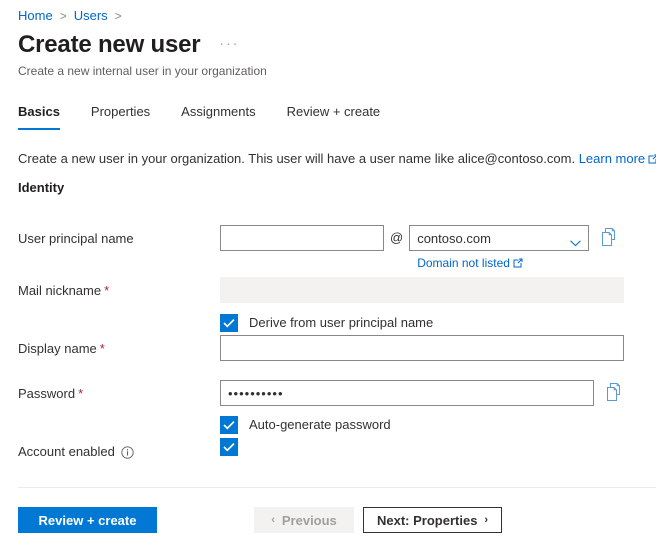 The image size is (656, 539). I want to click on previous-button: ‹ Previous, so click(304, 520).